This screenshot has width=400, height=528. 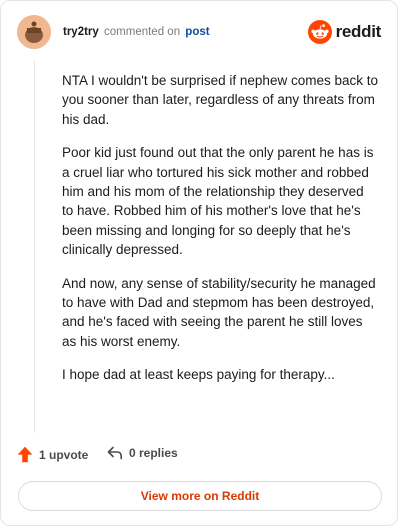 What do you see at coordinates (114, 453) in the screenshot?
I see `reply-arrow-icon` at bounding box center [114, 453].